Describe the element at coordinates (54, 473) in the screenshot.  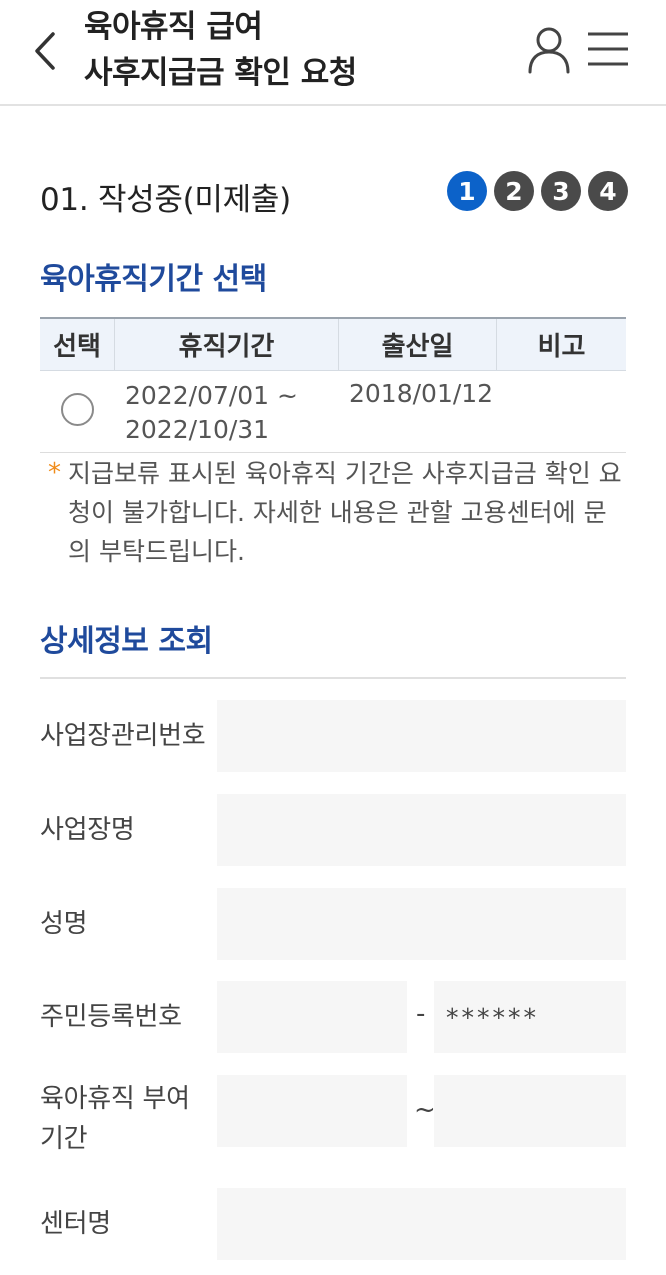
I see `notice-star-mark: *` at that location.